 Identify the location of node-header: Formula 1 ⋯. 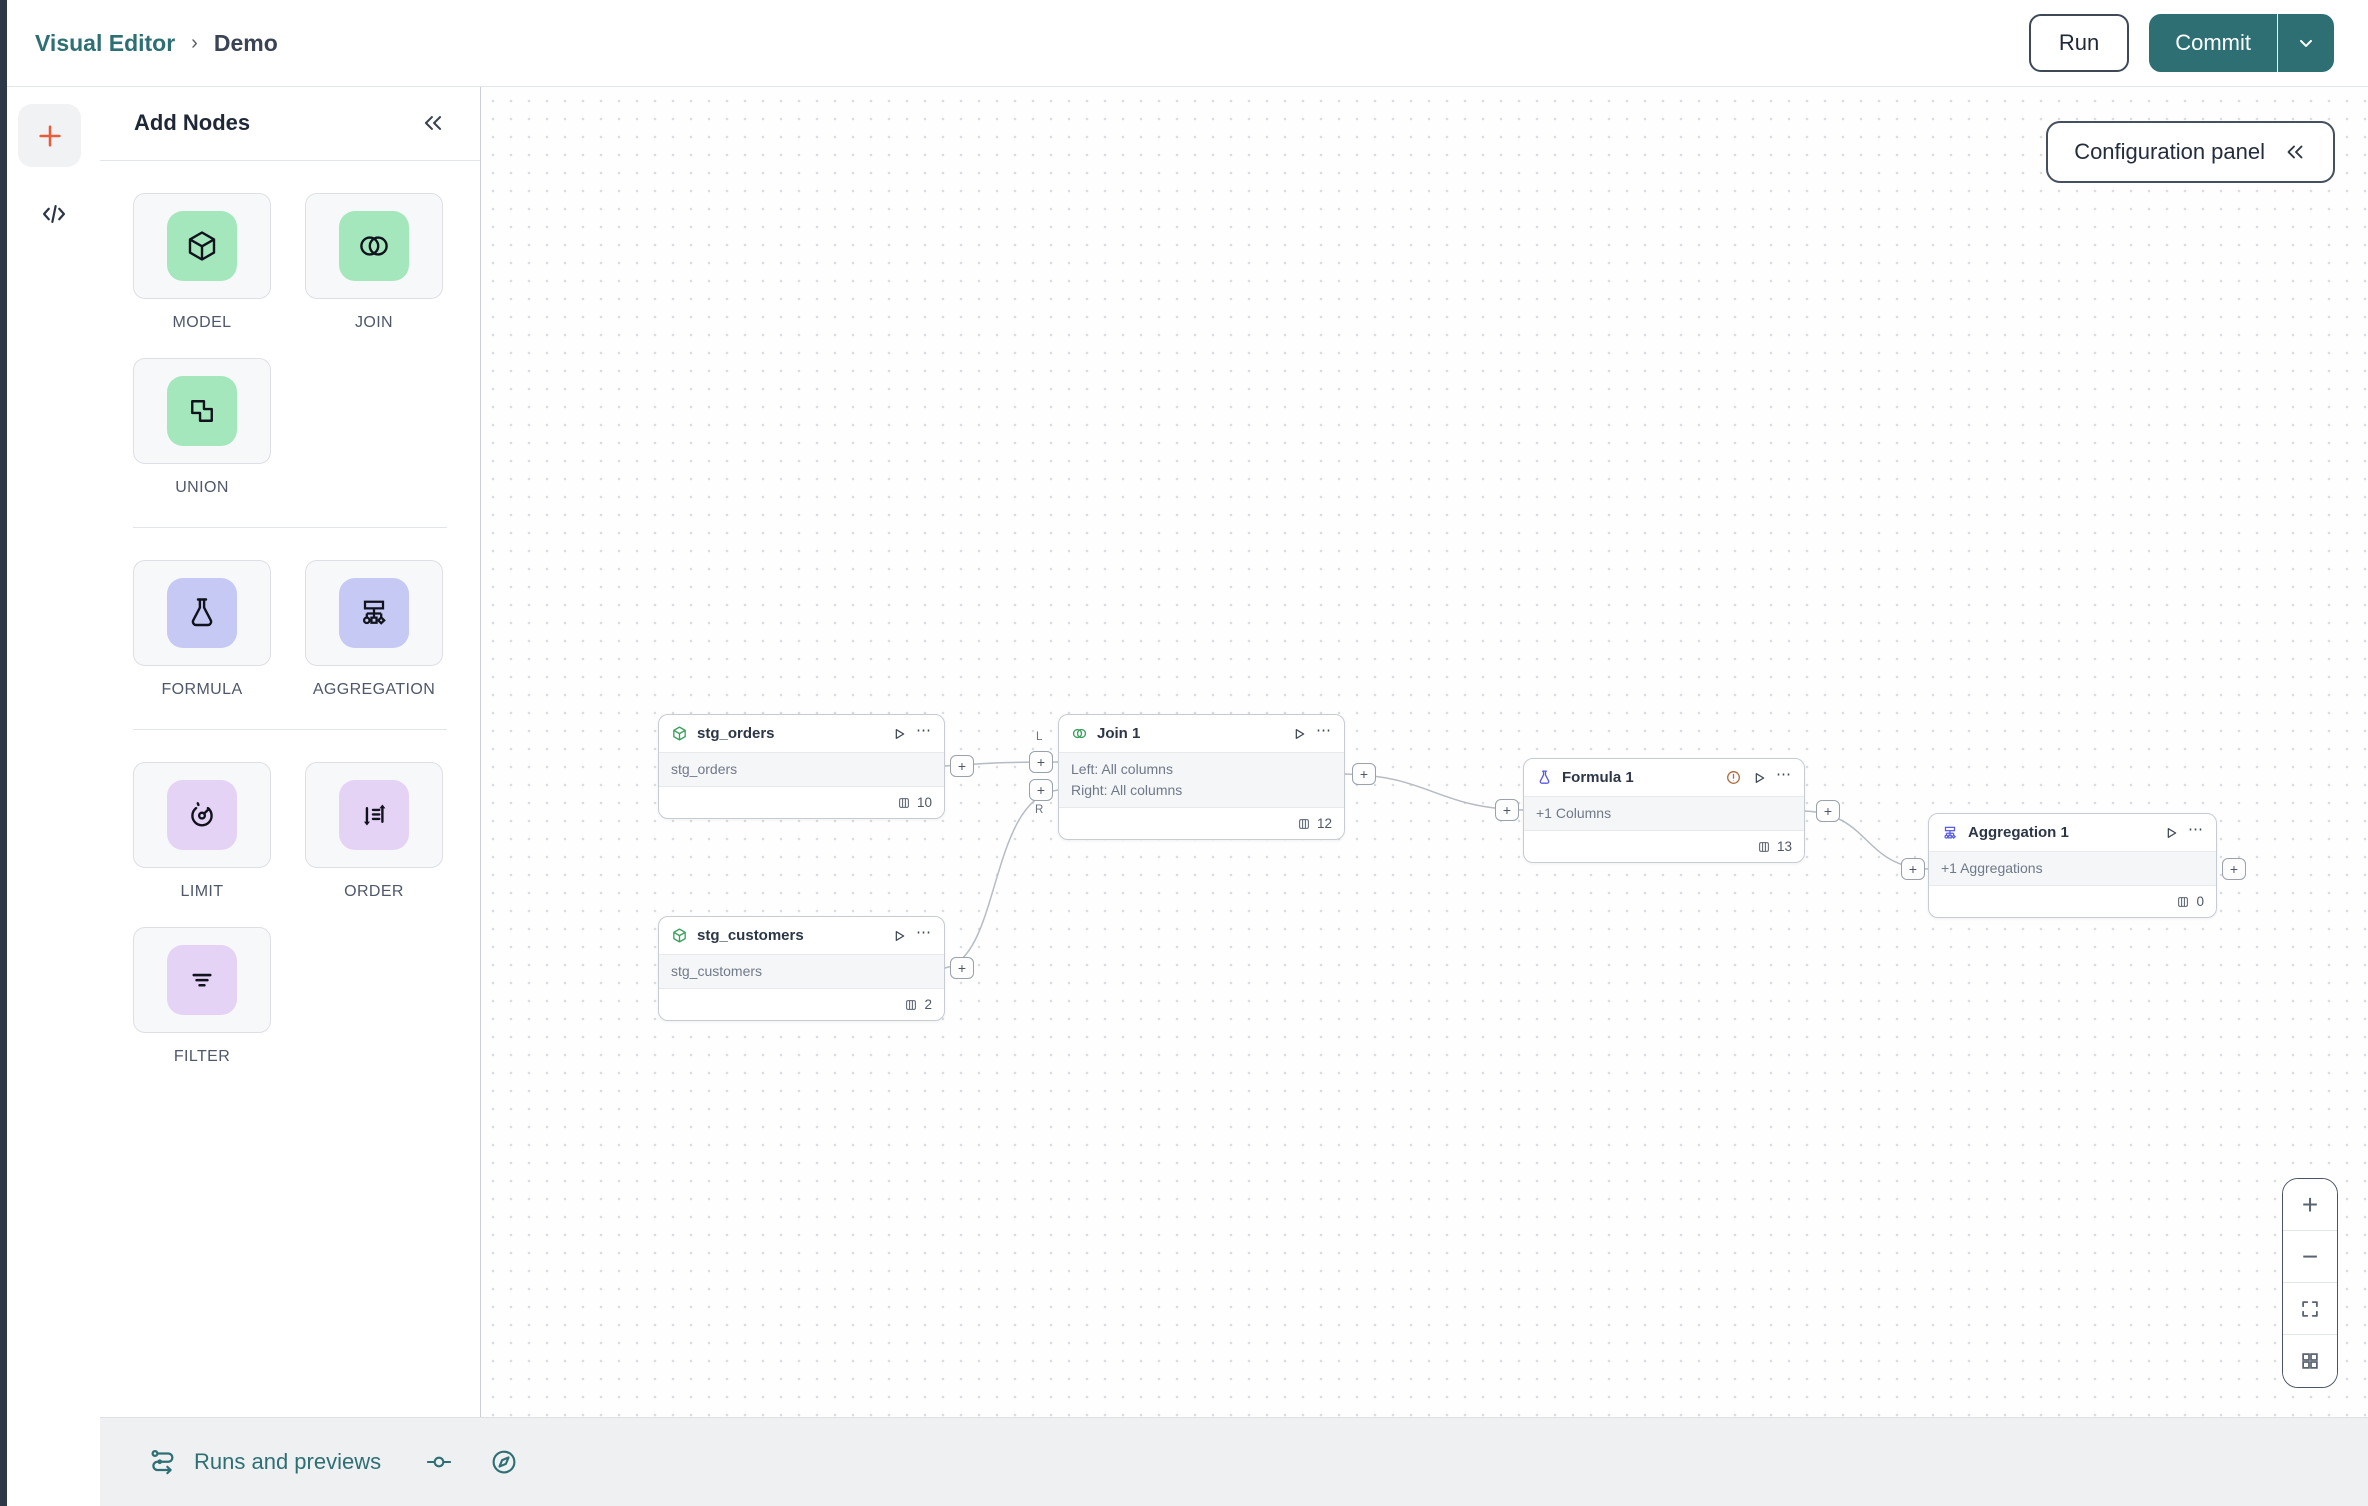
(1664, 777).